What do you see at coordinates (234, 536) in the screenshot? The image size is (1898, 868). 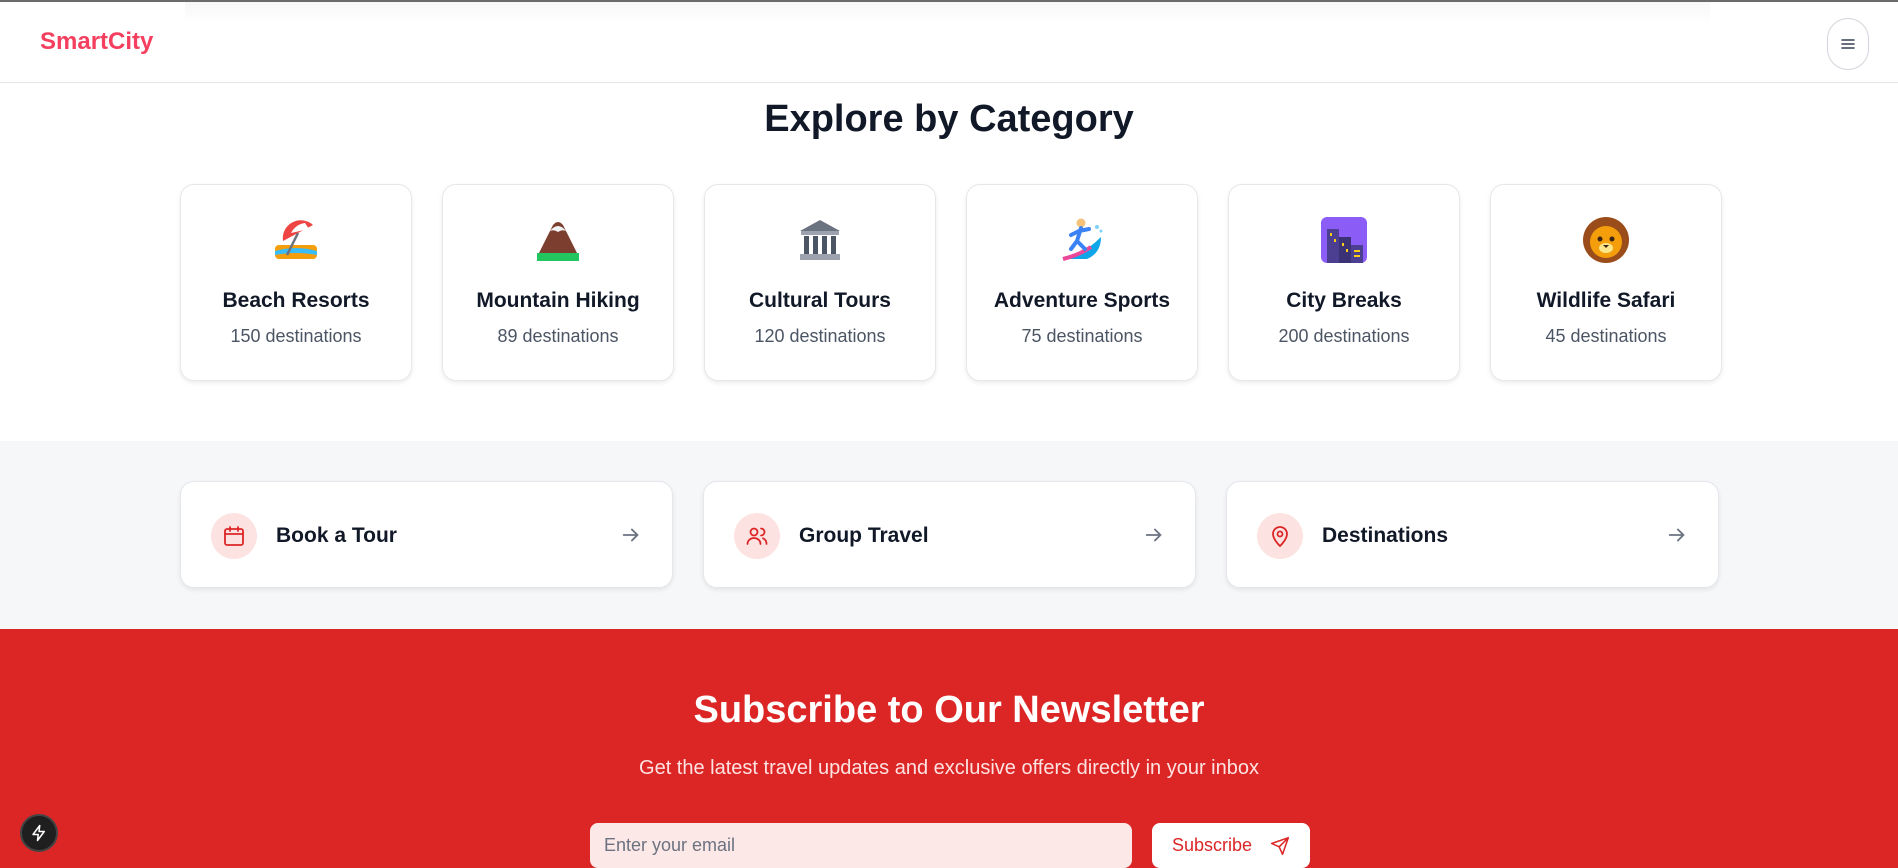 I see `calendar-icon` at bounding box center [234, 536].